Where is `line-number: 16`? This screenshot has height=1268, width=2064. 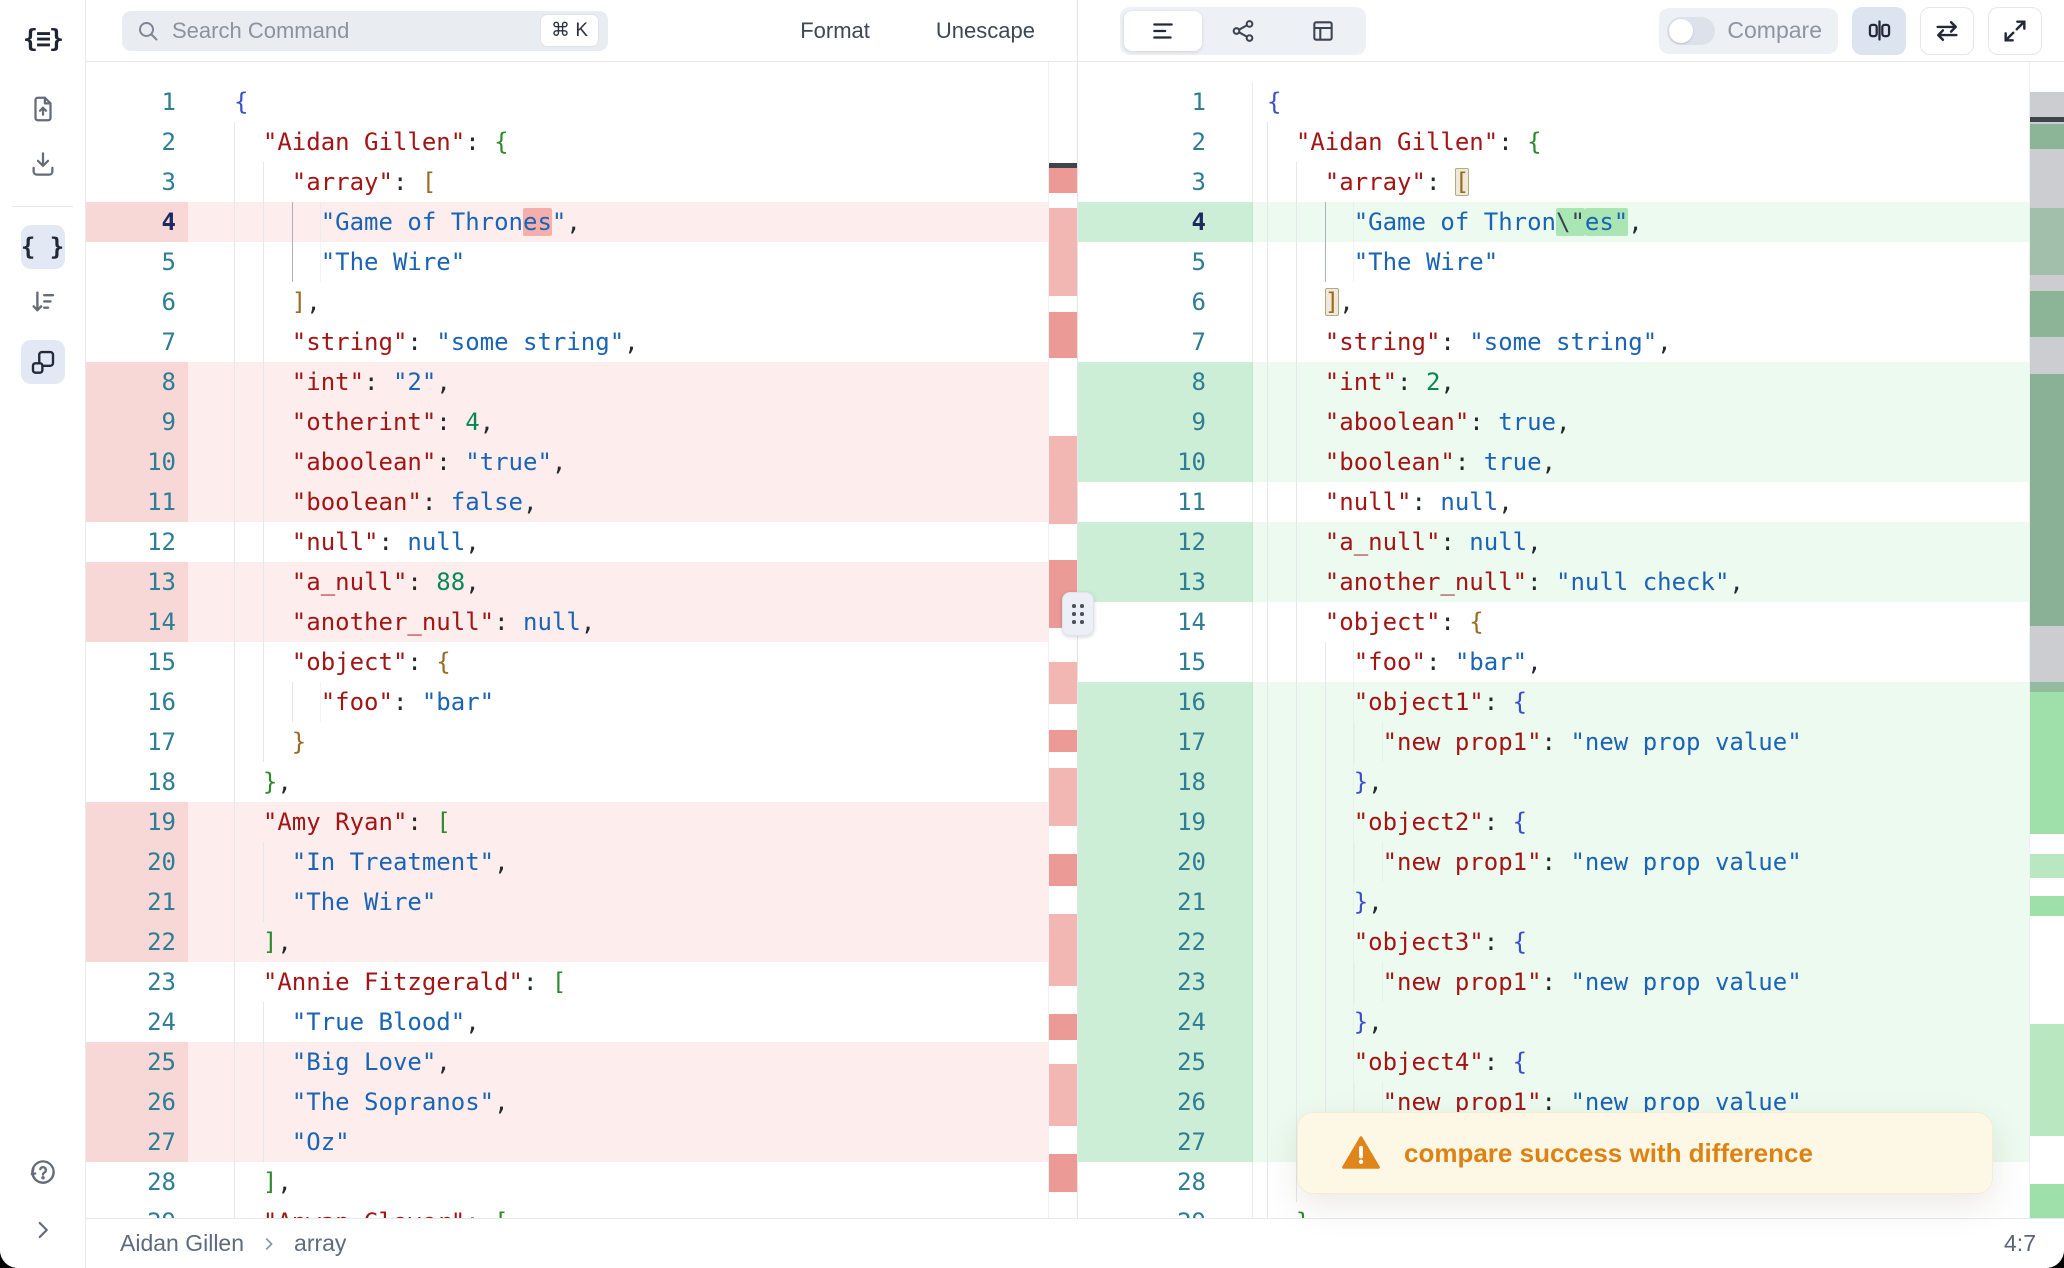 line-number: 16 is located at coordinates (1165, 702).